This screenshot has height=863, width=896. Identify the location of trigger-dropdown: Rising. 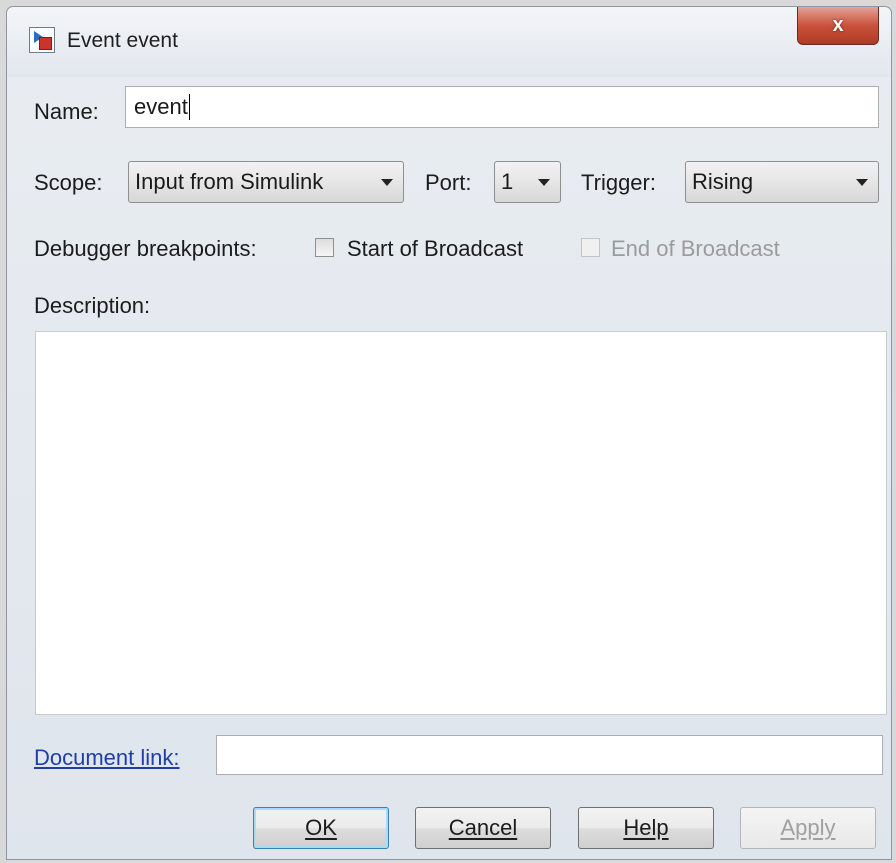
(782, 182).